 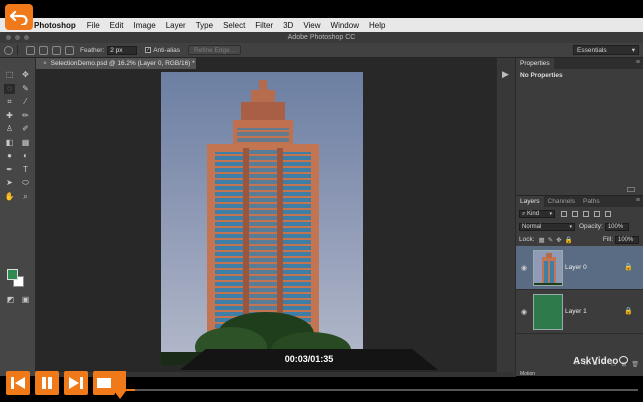 What do you see at coordinates (93, 25) in the screenshot?
I see `menu-file: File` at bounding box center [93, 25].